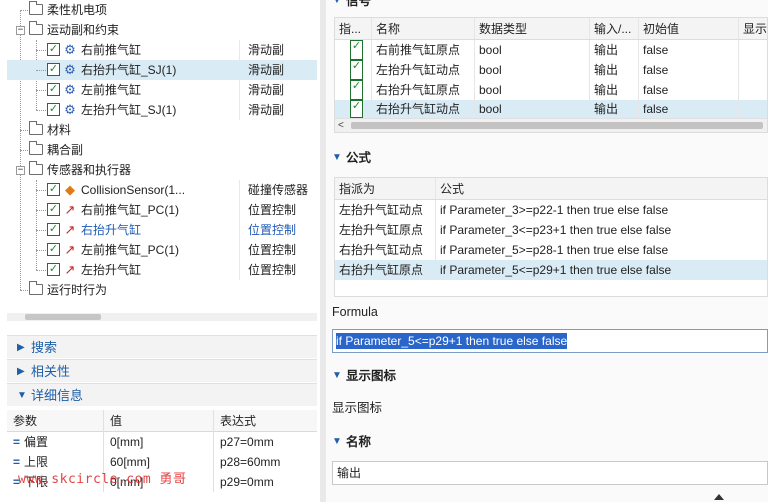 The height and width of the screenshot is (502, 768). Describe the element at coordinates (550, 473) in the screenshot. I see `name-input: 输出` at that location.